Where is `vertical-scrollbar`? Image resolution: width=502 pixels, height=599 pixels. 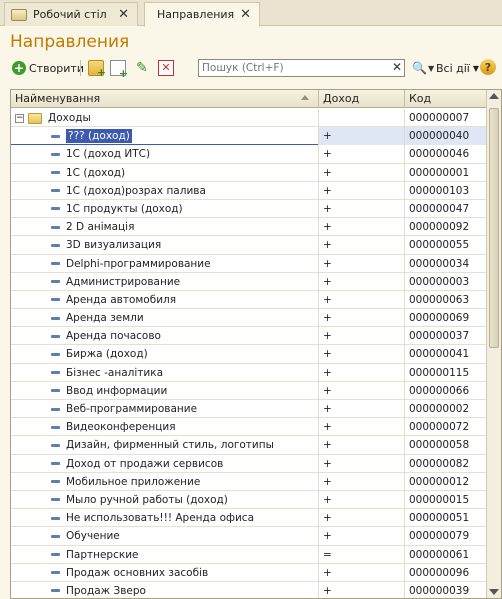 vertical-scrollbar is located at coordinates (493, 344).